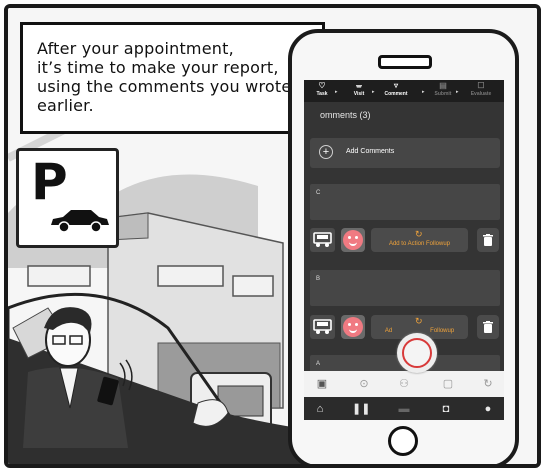 This screenshot has width=547, height=474. What do you see at coordinates (322, 384) in the screenshot?
I see `calendar-check-icon: ▣` at bounding box center [322, 384].